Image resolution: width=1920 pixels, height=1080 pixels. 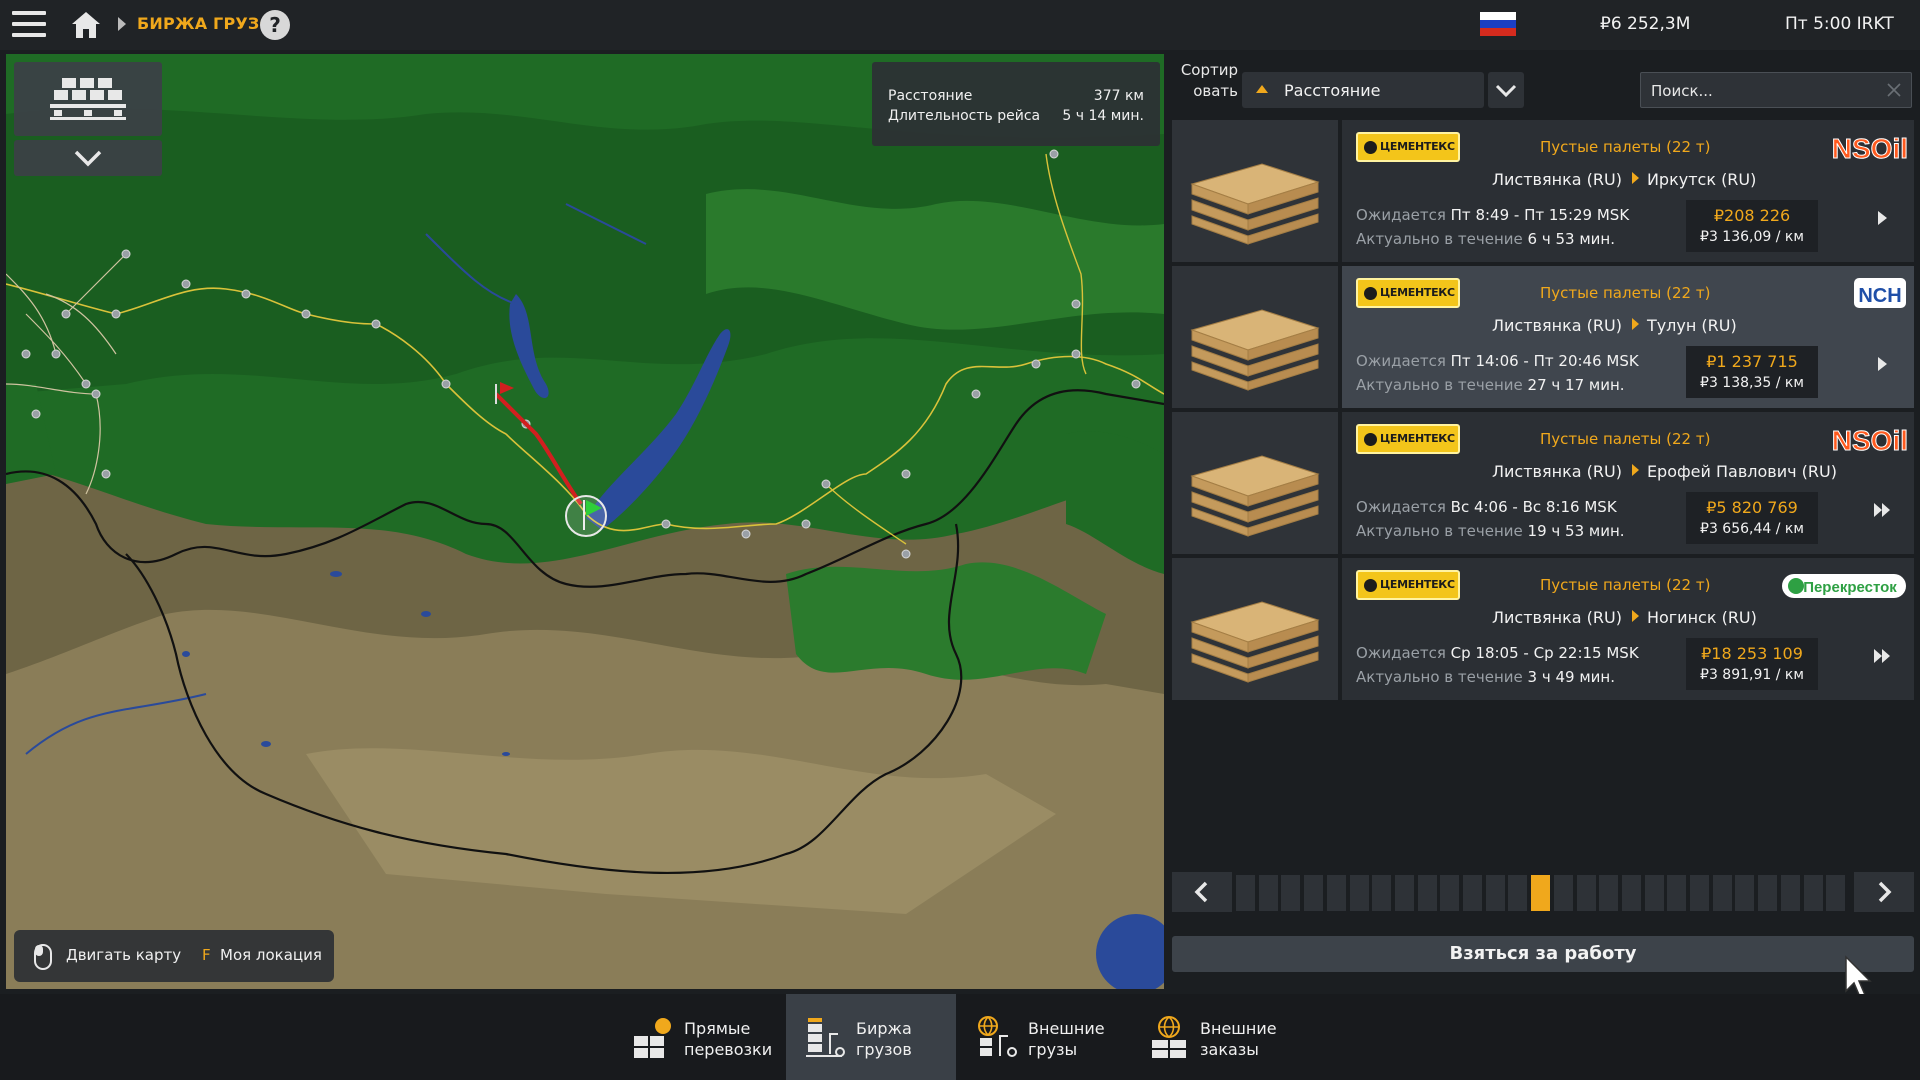 What do you see at coordinates (1850, 587) in the screenshot?
I see `svg-text: Перекресток` at bounding box center [1850, 587].